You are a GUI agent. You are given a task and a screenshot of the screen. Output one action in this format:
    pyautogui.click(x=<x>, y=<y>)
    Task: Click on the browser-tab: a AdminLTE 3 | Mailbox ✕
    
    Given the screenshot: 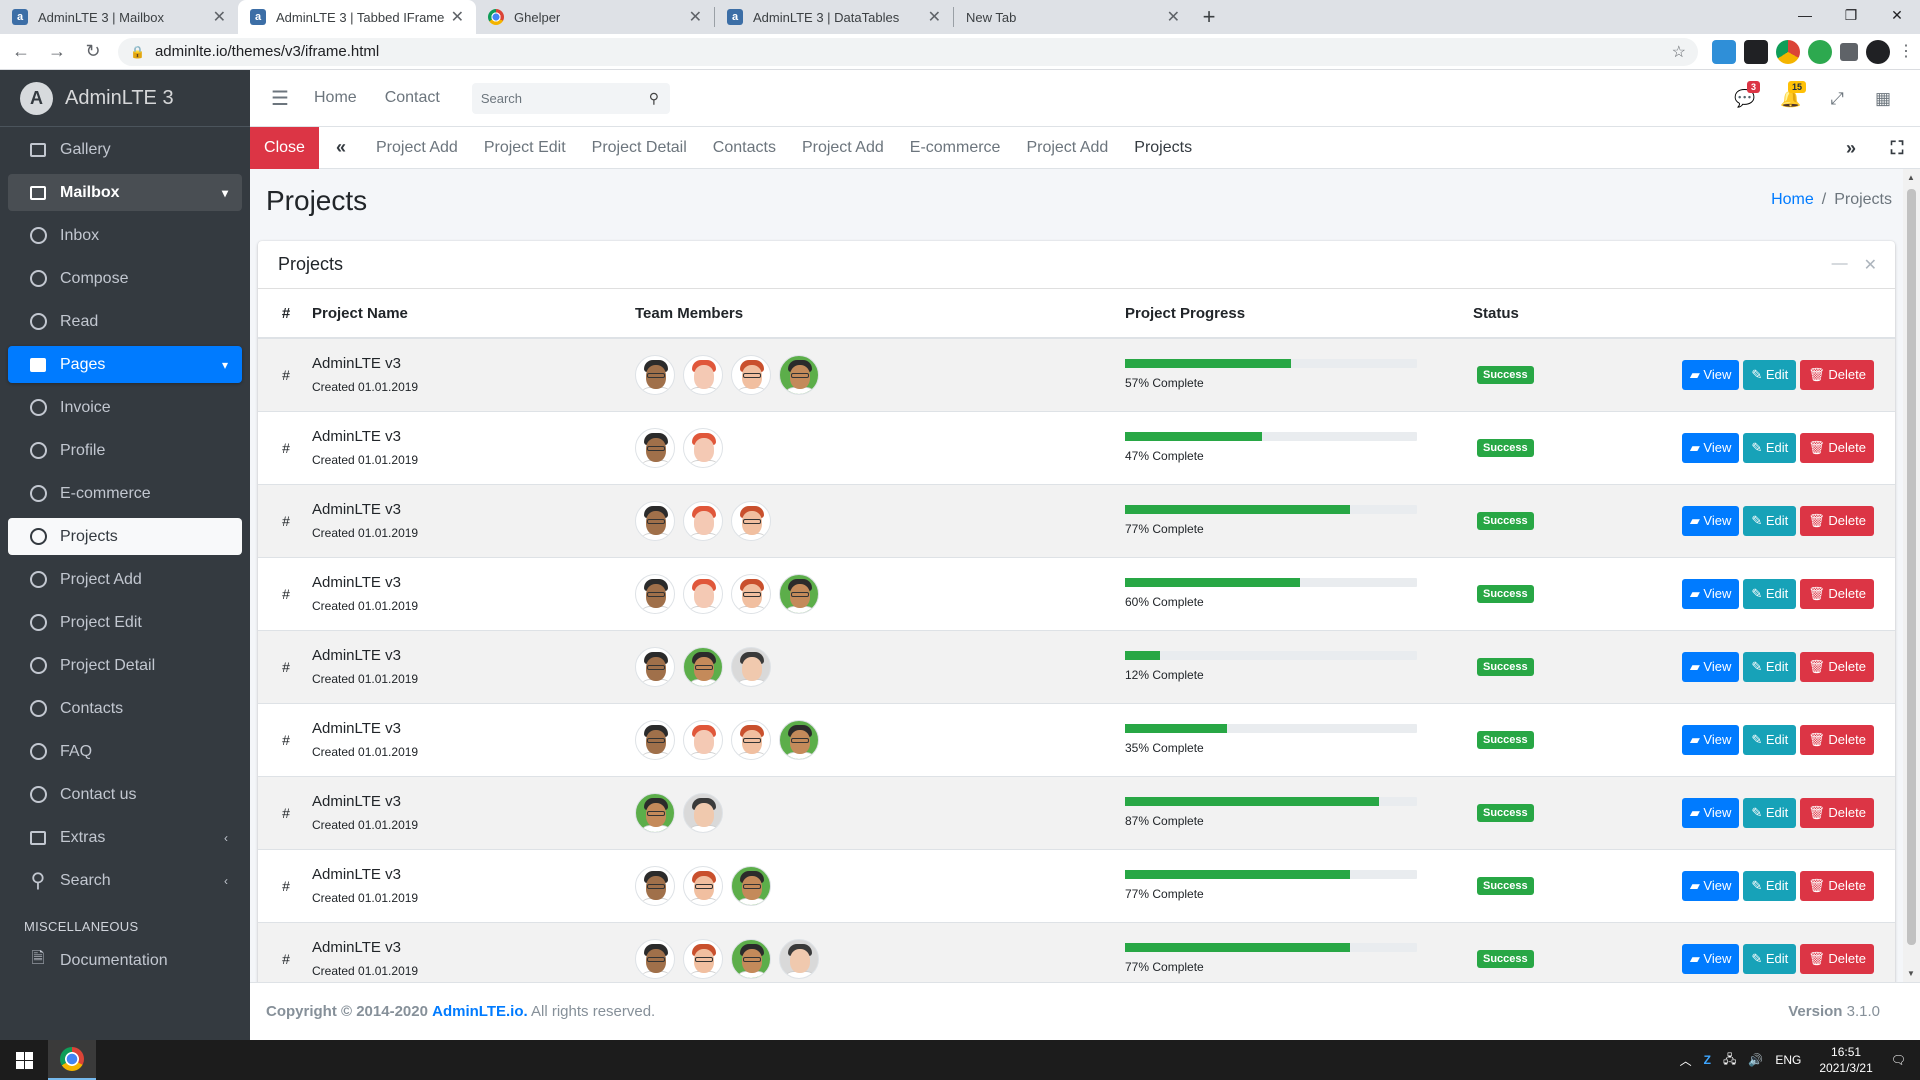 What is the action you would take?
    pyautogui.click(x=119, y=17)
    